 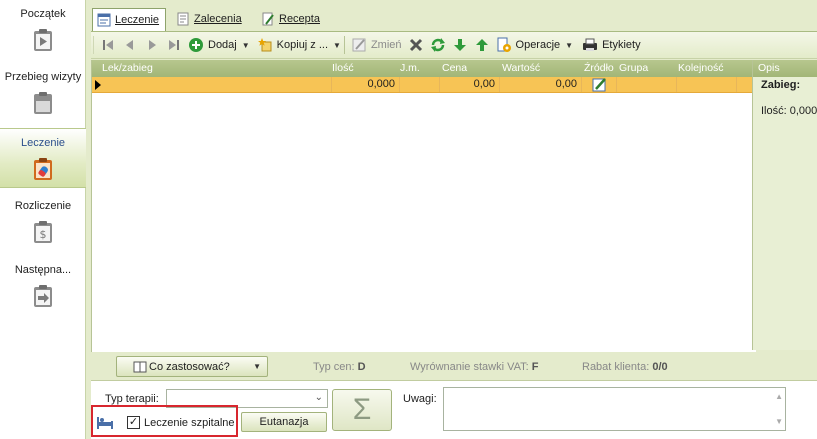 I want to click on nav-item-rozliczenie: Rozliczenie $, so click(x=43, y=222).